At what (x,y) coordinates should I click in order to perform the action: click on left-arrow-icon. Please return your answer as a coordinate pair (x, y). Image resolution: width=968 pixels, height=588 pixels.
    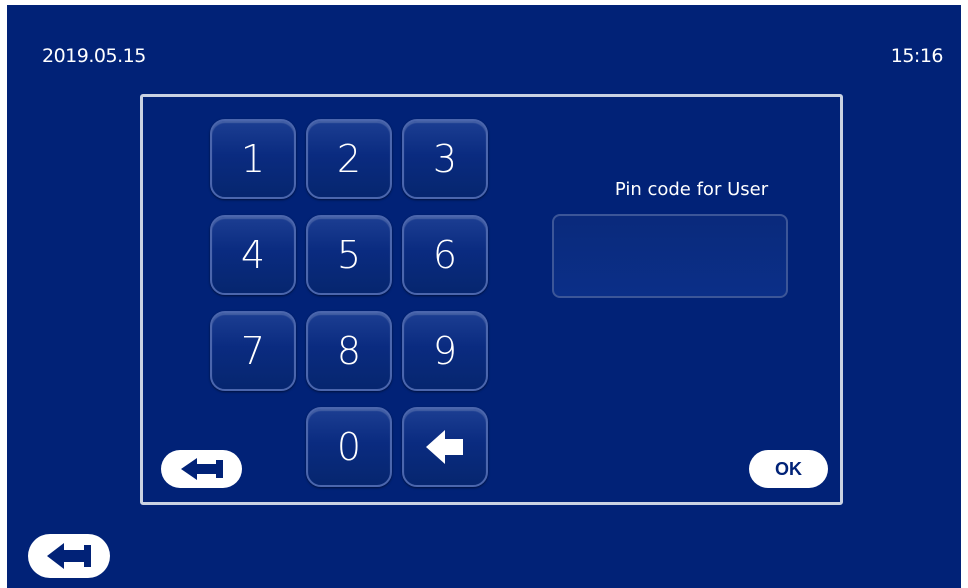
    Looking at the image, I should click on (444, 447).